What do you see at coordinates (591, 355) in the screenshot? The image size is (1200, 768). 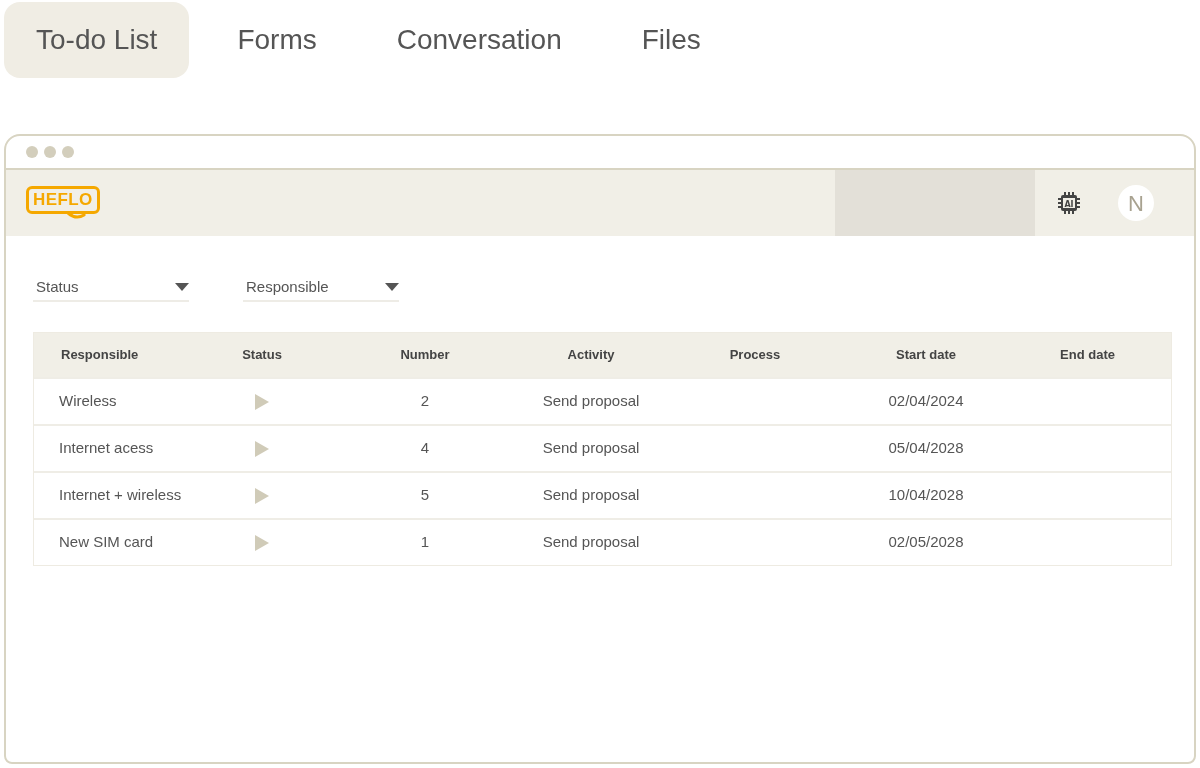 I see `column-header: Activity` at bounding box center [591, 355].